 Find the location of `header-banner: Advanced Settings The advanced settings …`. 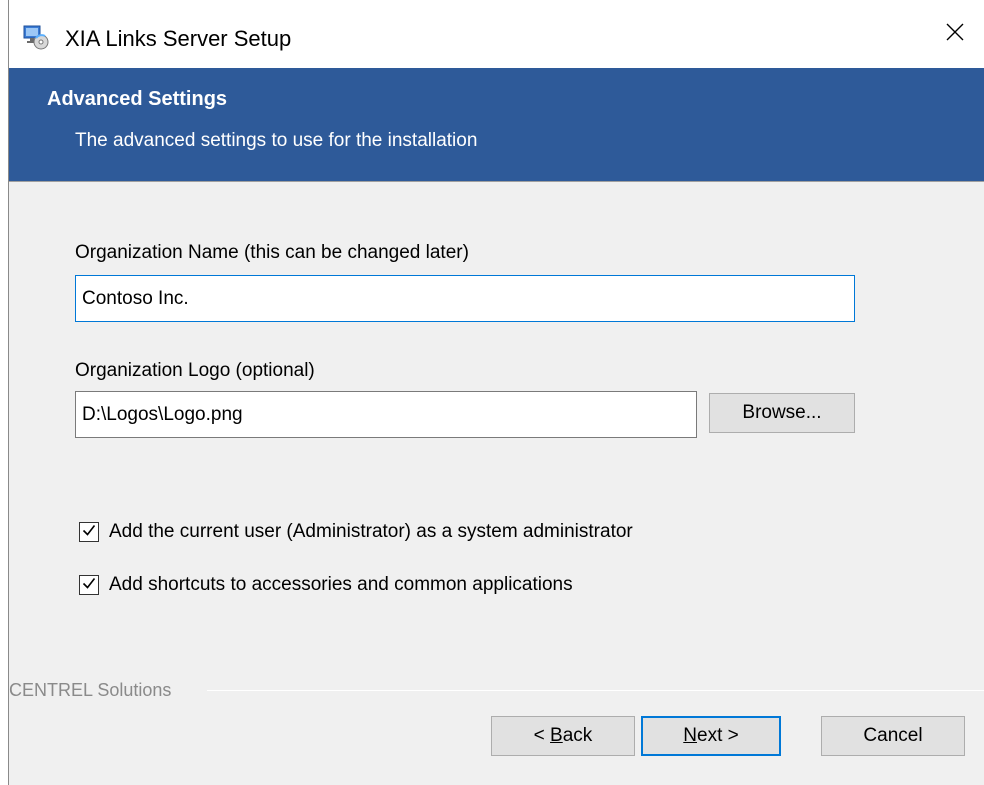

header-banner: Advanced Settings The advanced settings … is located at coordinates (496, 125).